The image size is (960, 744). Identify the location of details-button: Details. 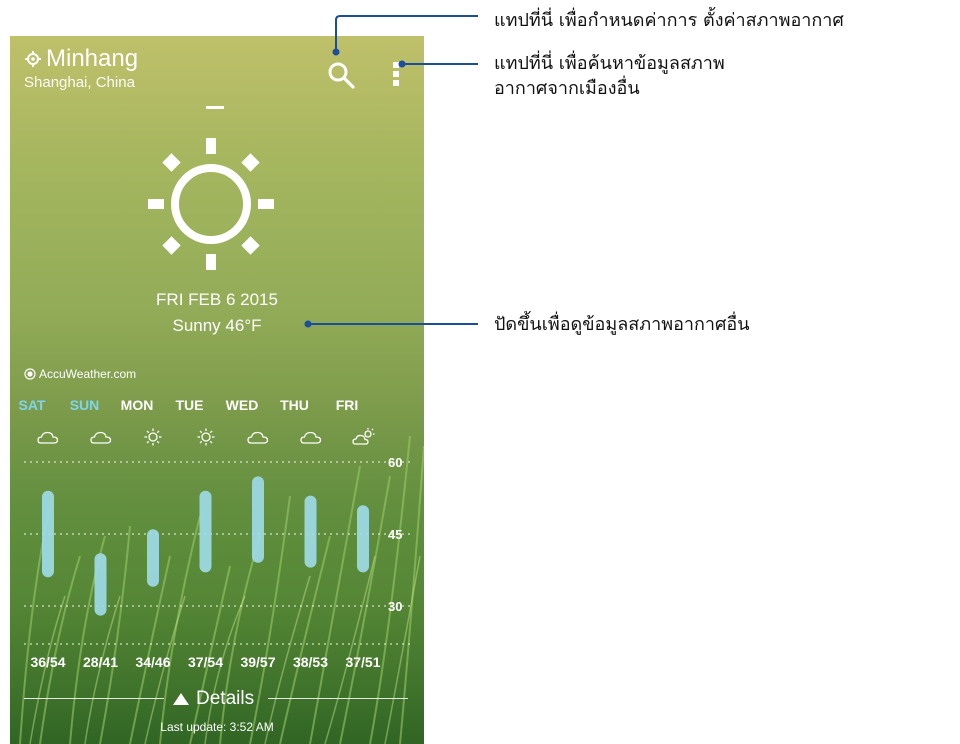
(213, 699).